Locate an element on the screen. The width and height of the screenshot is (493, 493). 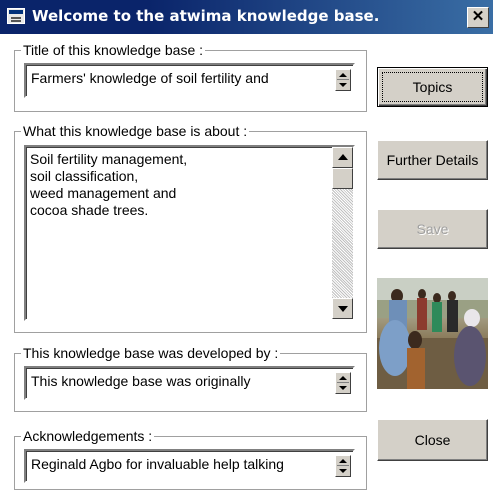
window-title: Welcome to the atwima knowledge base. is located at coordinates (206, 16).